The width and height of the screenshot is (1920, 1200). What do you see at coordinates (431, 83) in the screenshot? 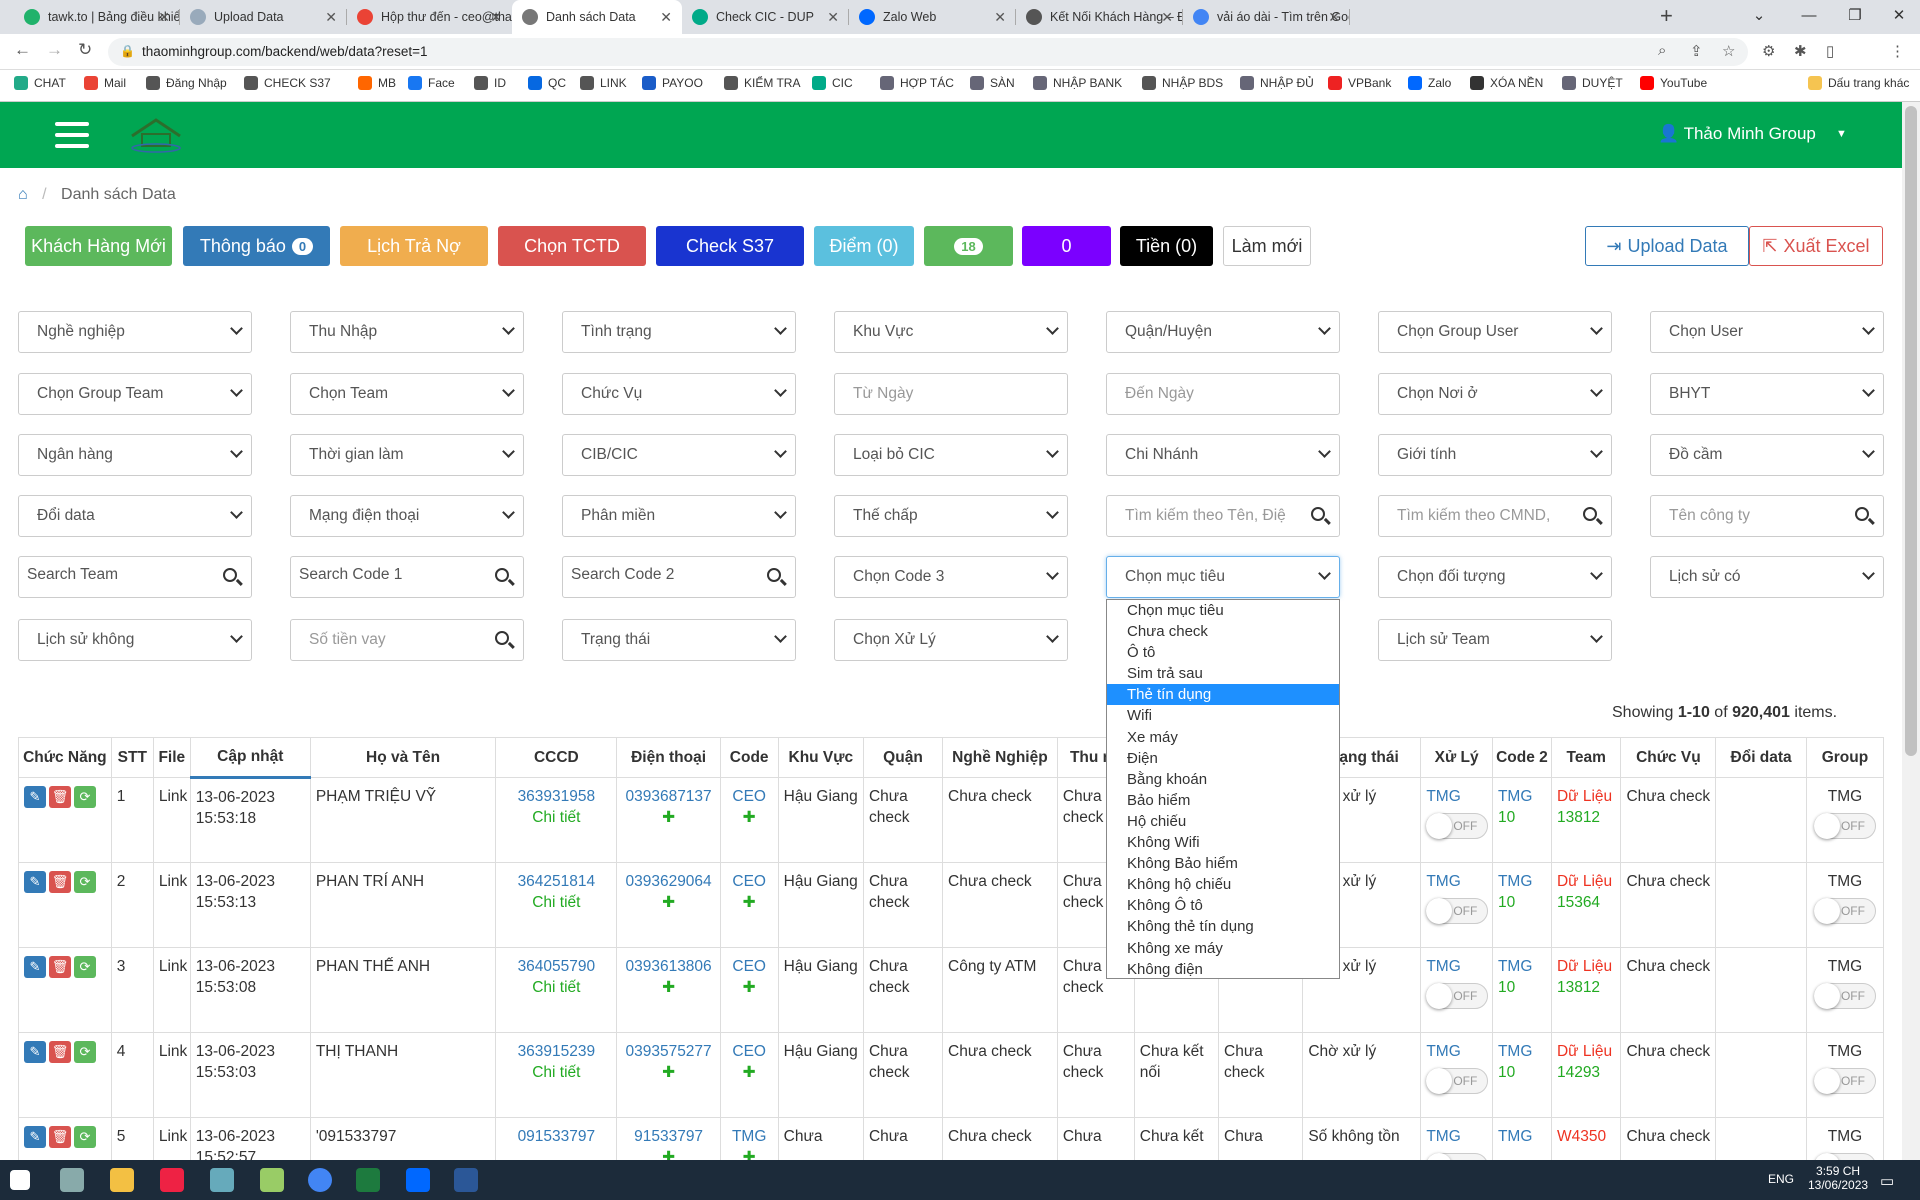
I see `bookmark-item: Face` at bounding box center [431, 83].